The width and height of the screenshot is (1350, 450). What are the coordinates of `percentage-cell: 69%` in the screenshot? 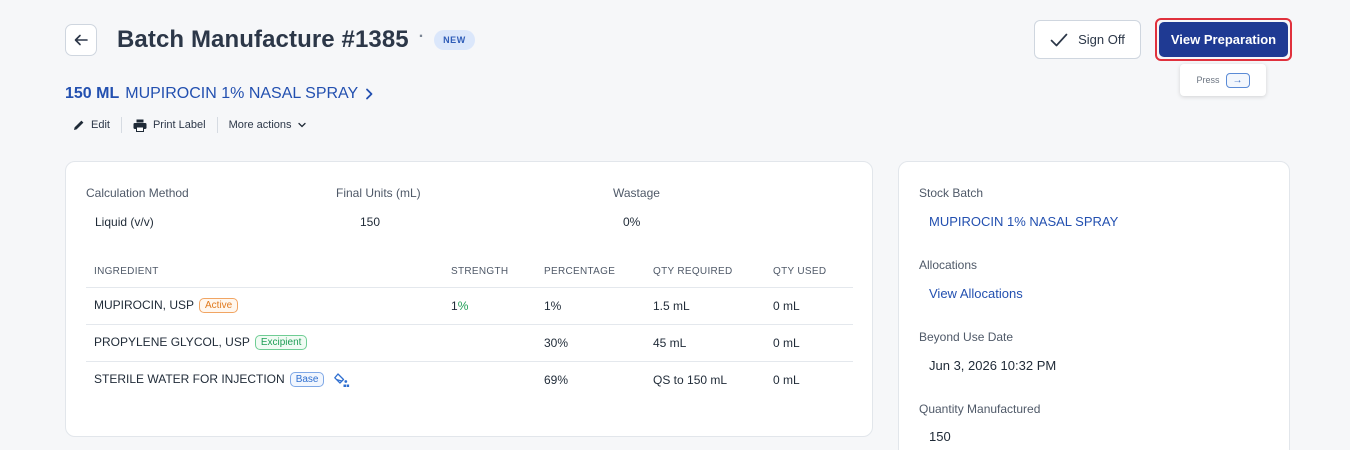 It's located at (556, 379).